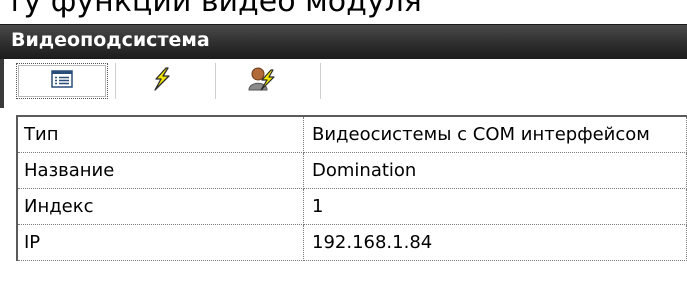  What do you see at coordinates (2, 200) in the screenshot?
I see `panel-left-edge` at bounding box center [2, 200].